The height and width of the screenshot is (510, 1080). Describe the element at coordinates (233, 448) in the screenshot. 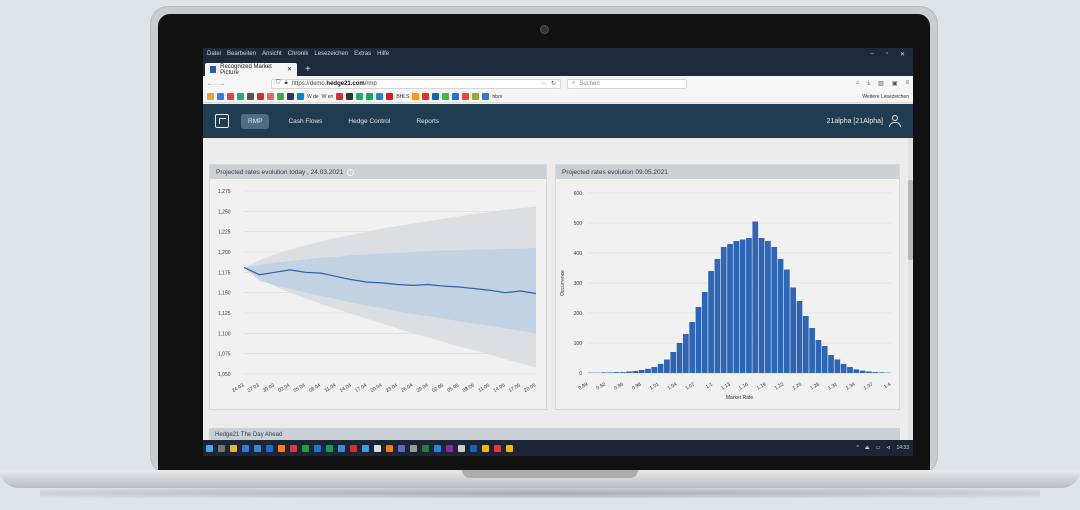

I see `explorer-icon` at that location.